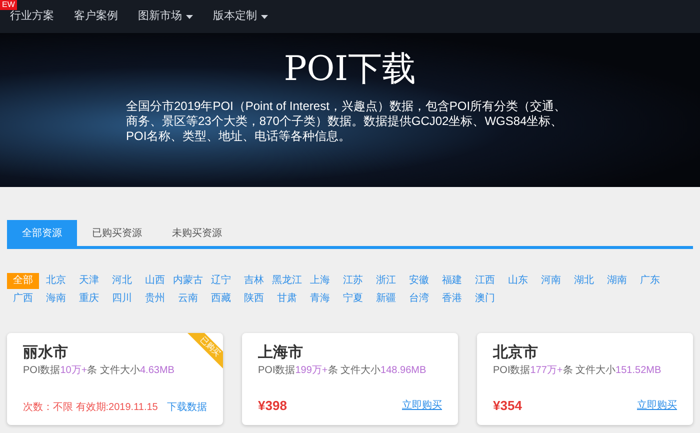 The image size is (700, 433). I want to click on region-link: 吉林, so click(254, 281).